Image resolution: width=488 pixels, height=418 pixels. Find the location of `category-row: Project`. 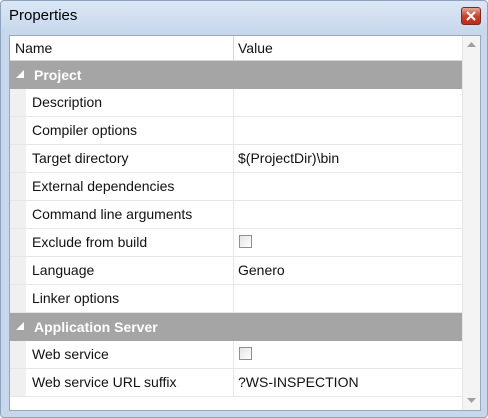

category-row: Project is located at coordinates (236, 75).